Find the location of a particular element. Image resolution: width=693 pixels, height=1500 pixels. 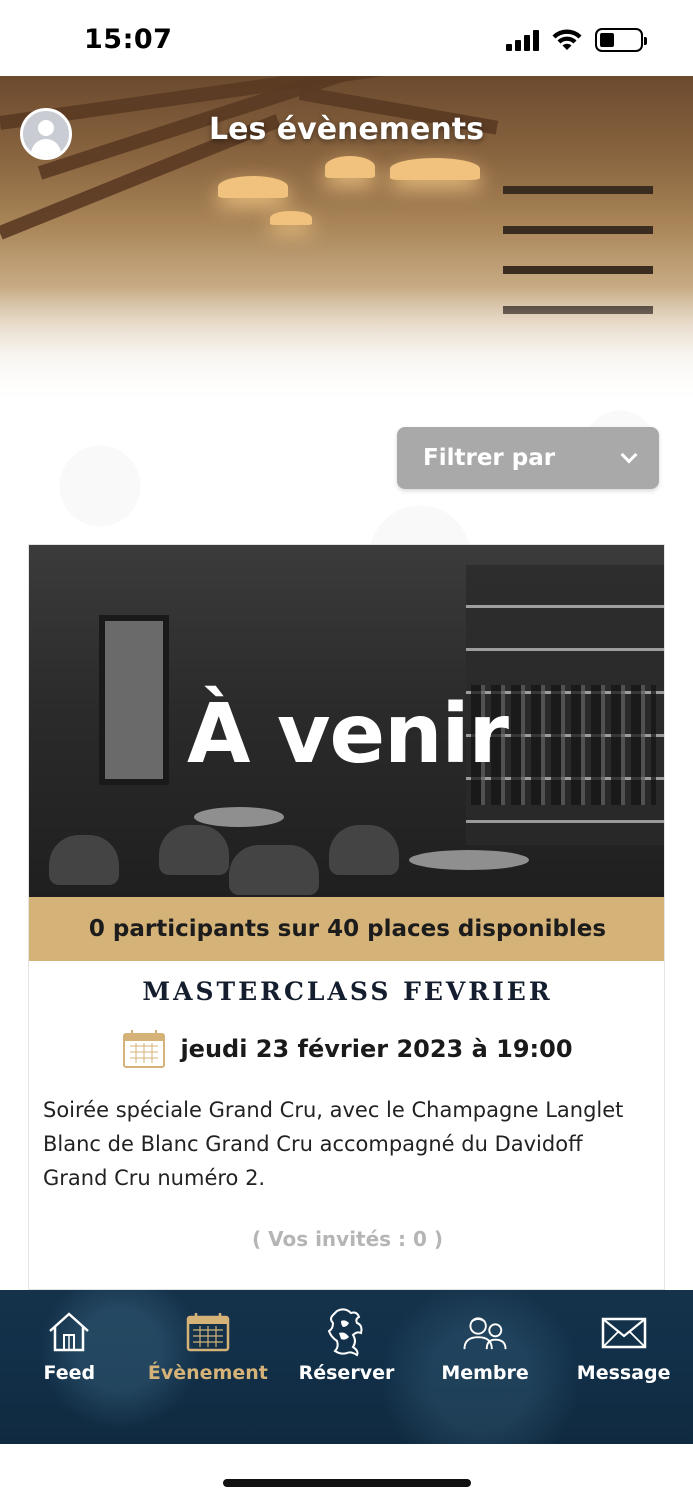

members-icon is located at coordinates (485, 1333).